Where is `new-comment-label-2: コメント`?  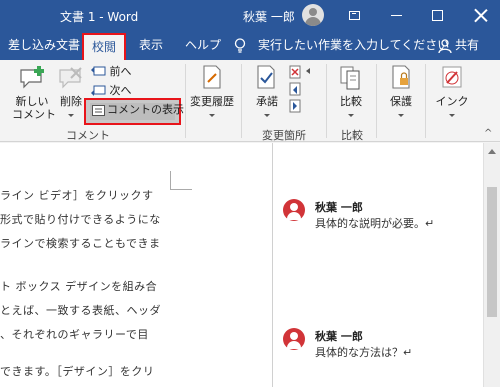 new-comment-label-2: コメント is located at coordinates (34, 114).